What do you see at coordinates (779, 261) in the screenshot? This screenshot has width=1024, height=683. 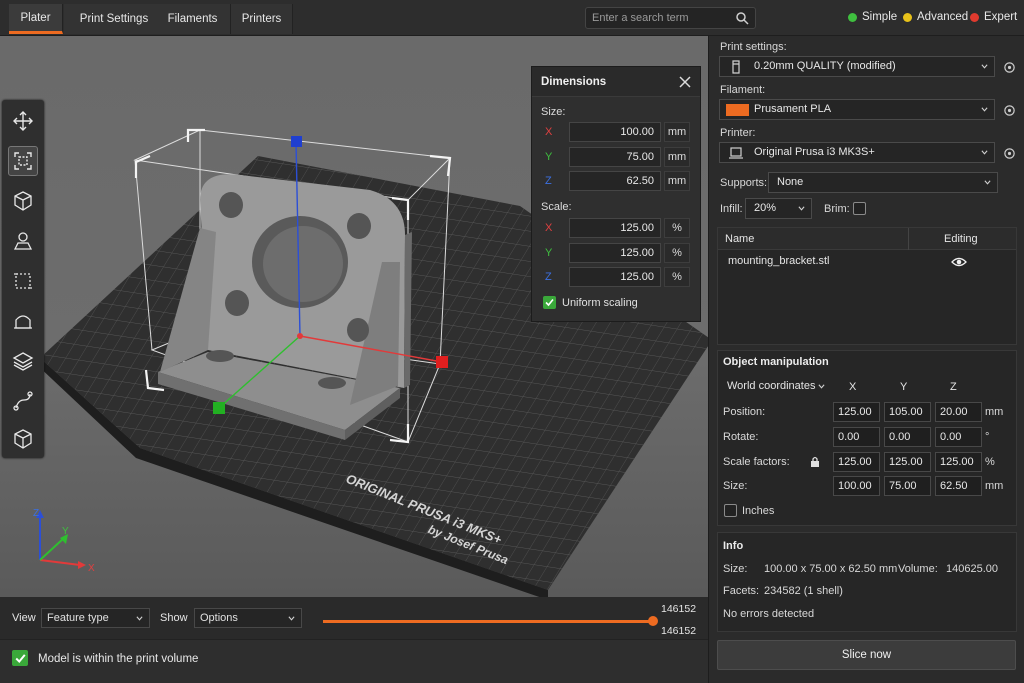 I see `object-name: mounting_bracket.stl` at bounding box center [779, 261].